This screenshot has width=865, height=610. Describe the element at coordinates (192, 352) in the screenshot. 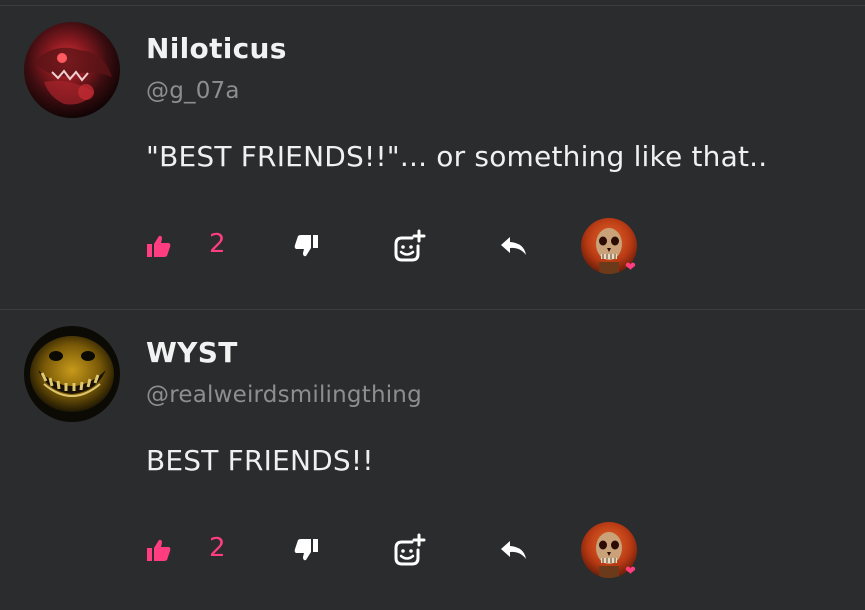

I see `username: WYST` at that location.